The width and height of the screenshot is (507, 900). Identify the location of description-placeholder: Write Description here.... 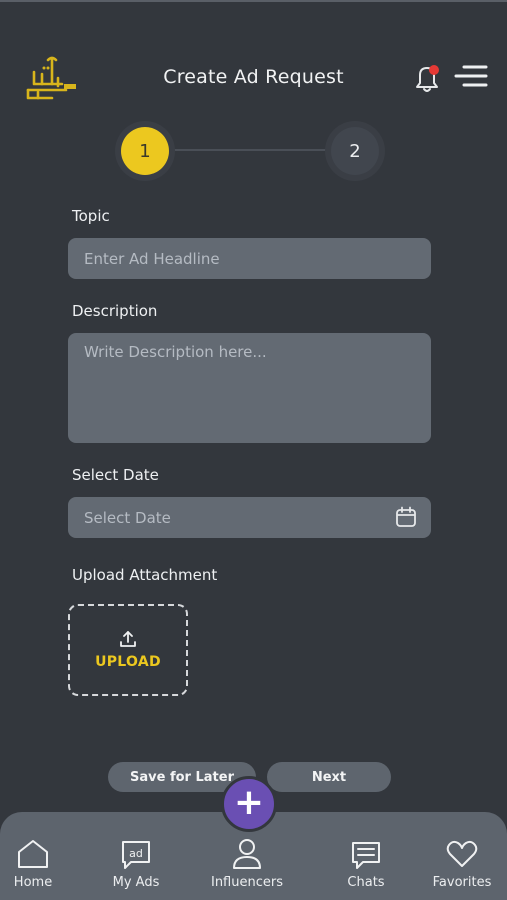
(175, 352).